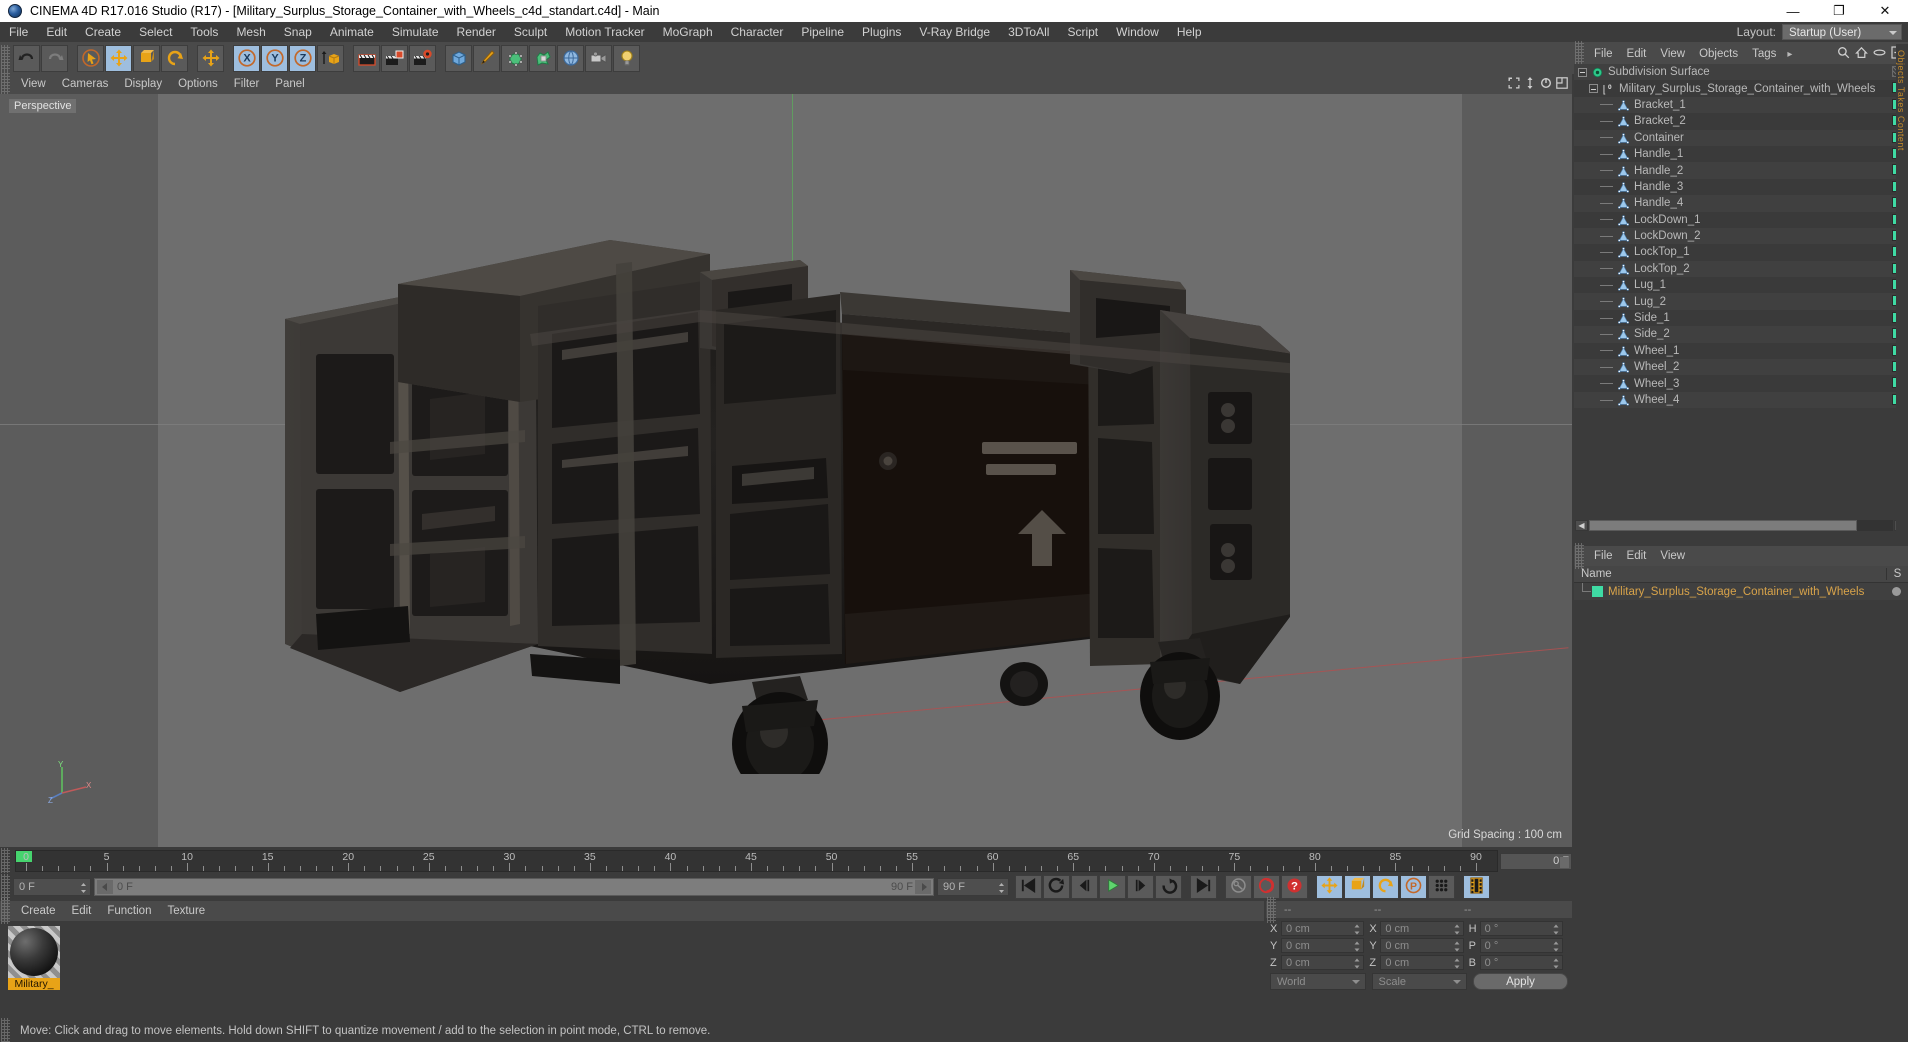 This screenshot has width=1908, height=1042. I want to click on add-environment-button, so click(570, 58).